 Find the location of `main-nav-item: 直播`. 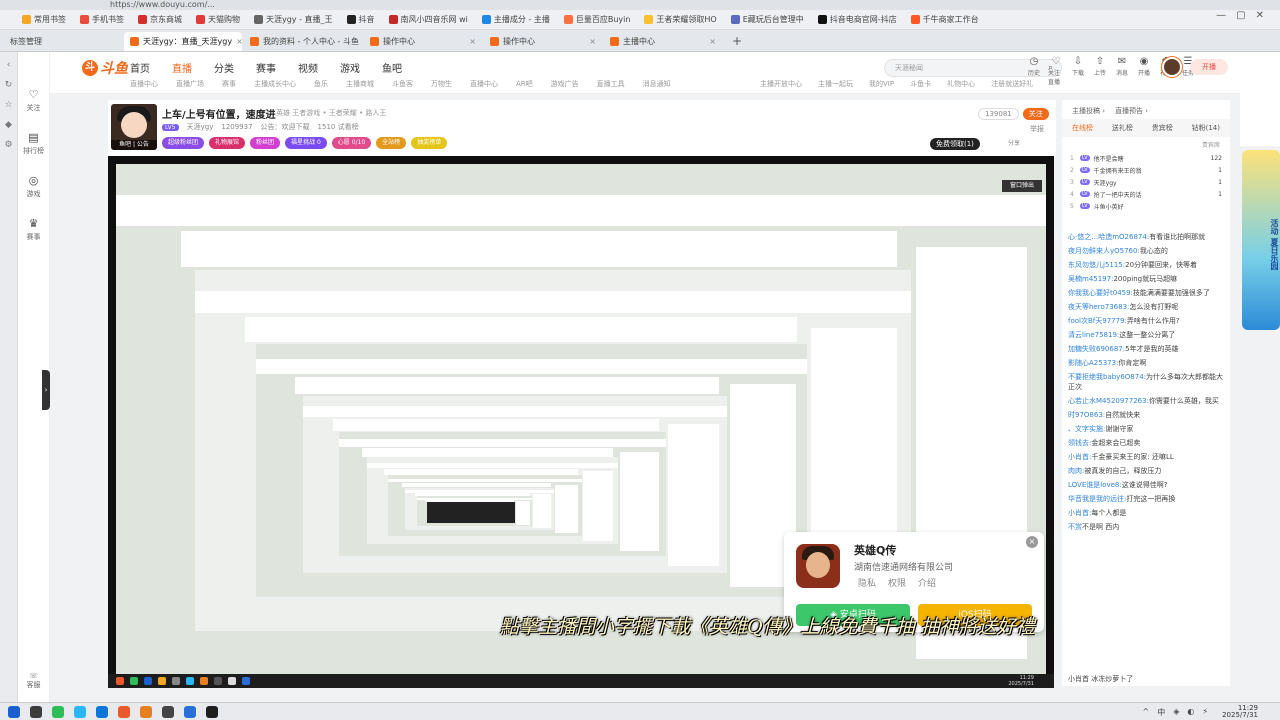

main-nav-item: 直播 is located at coordinates (182, 67).